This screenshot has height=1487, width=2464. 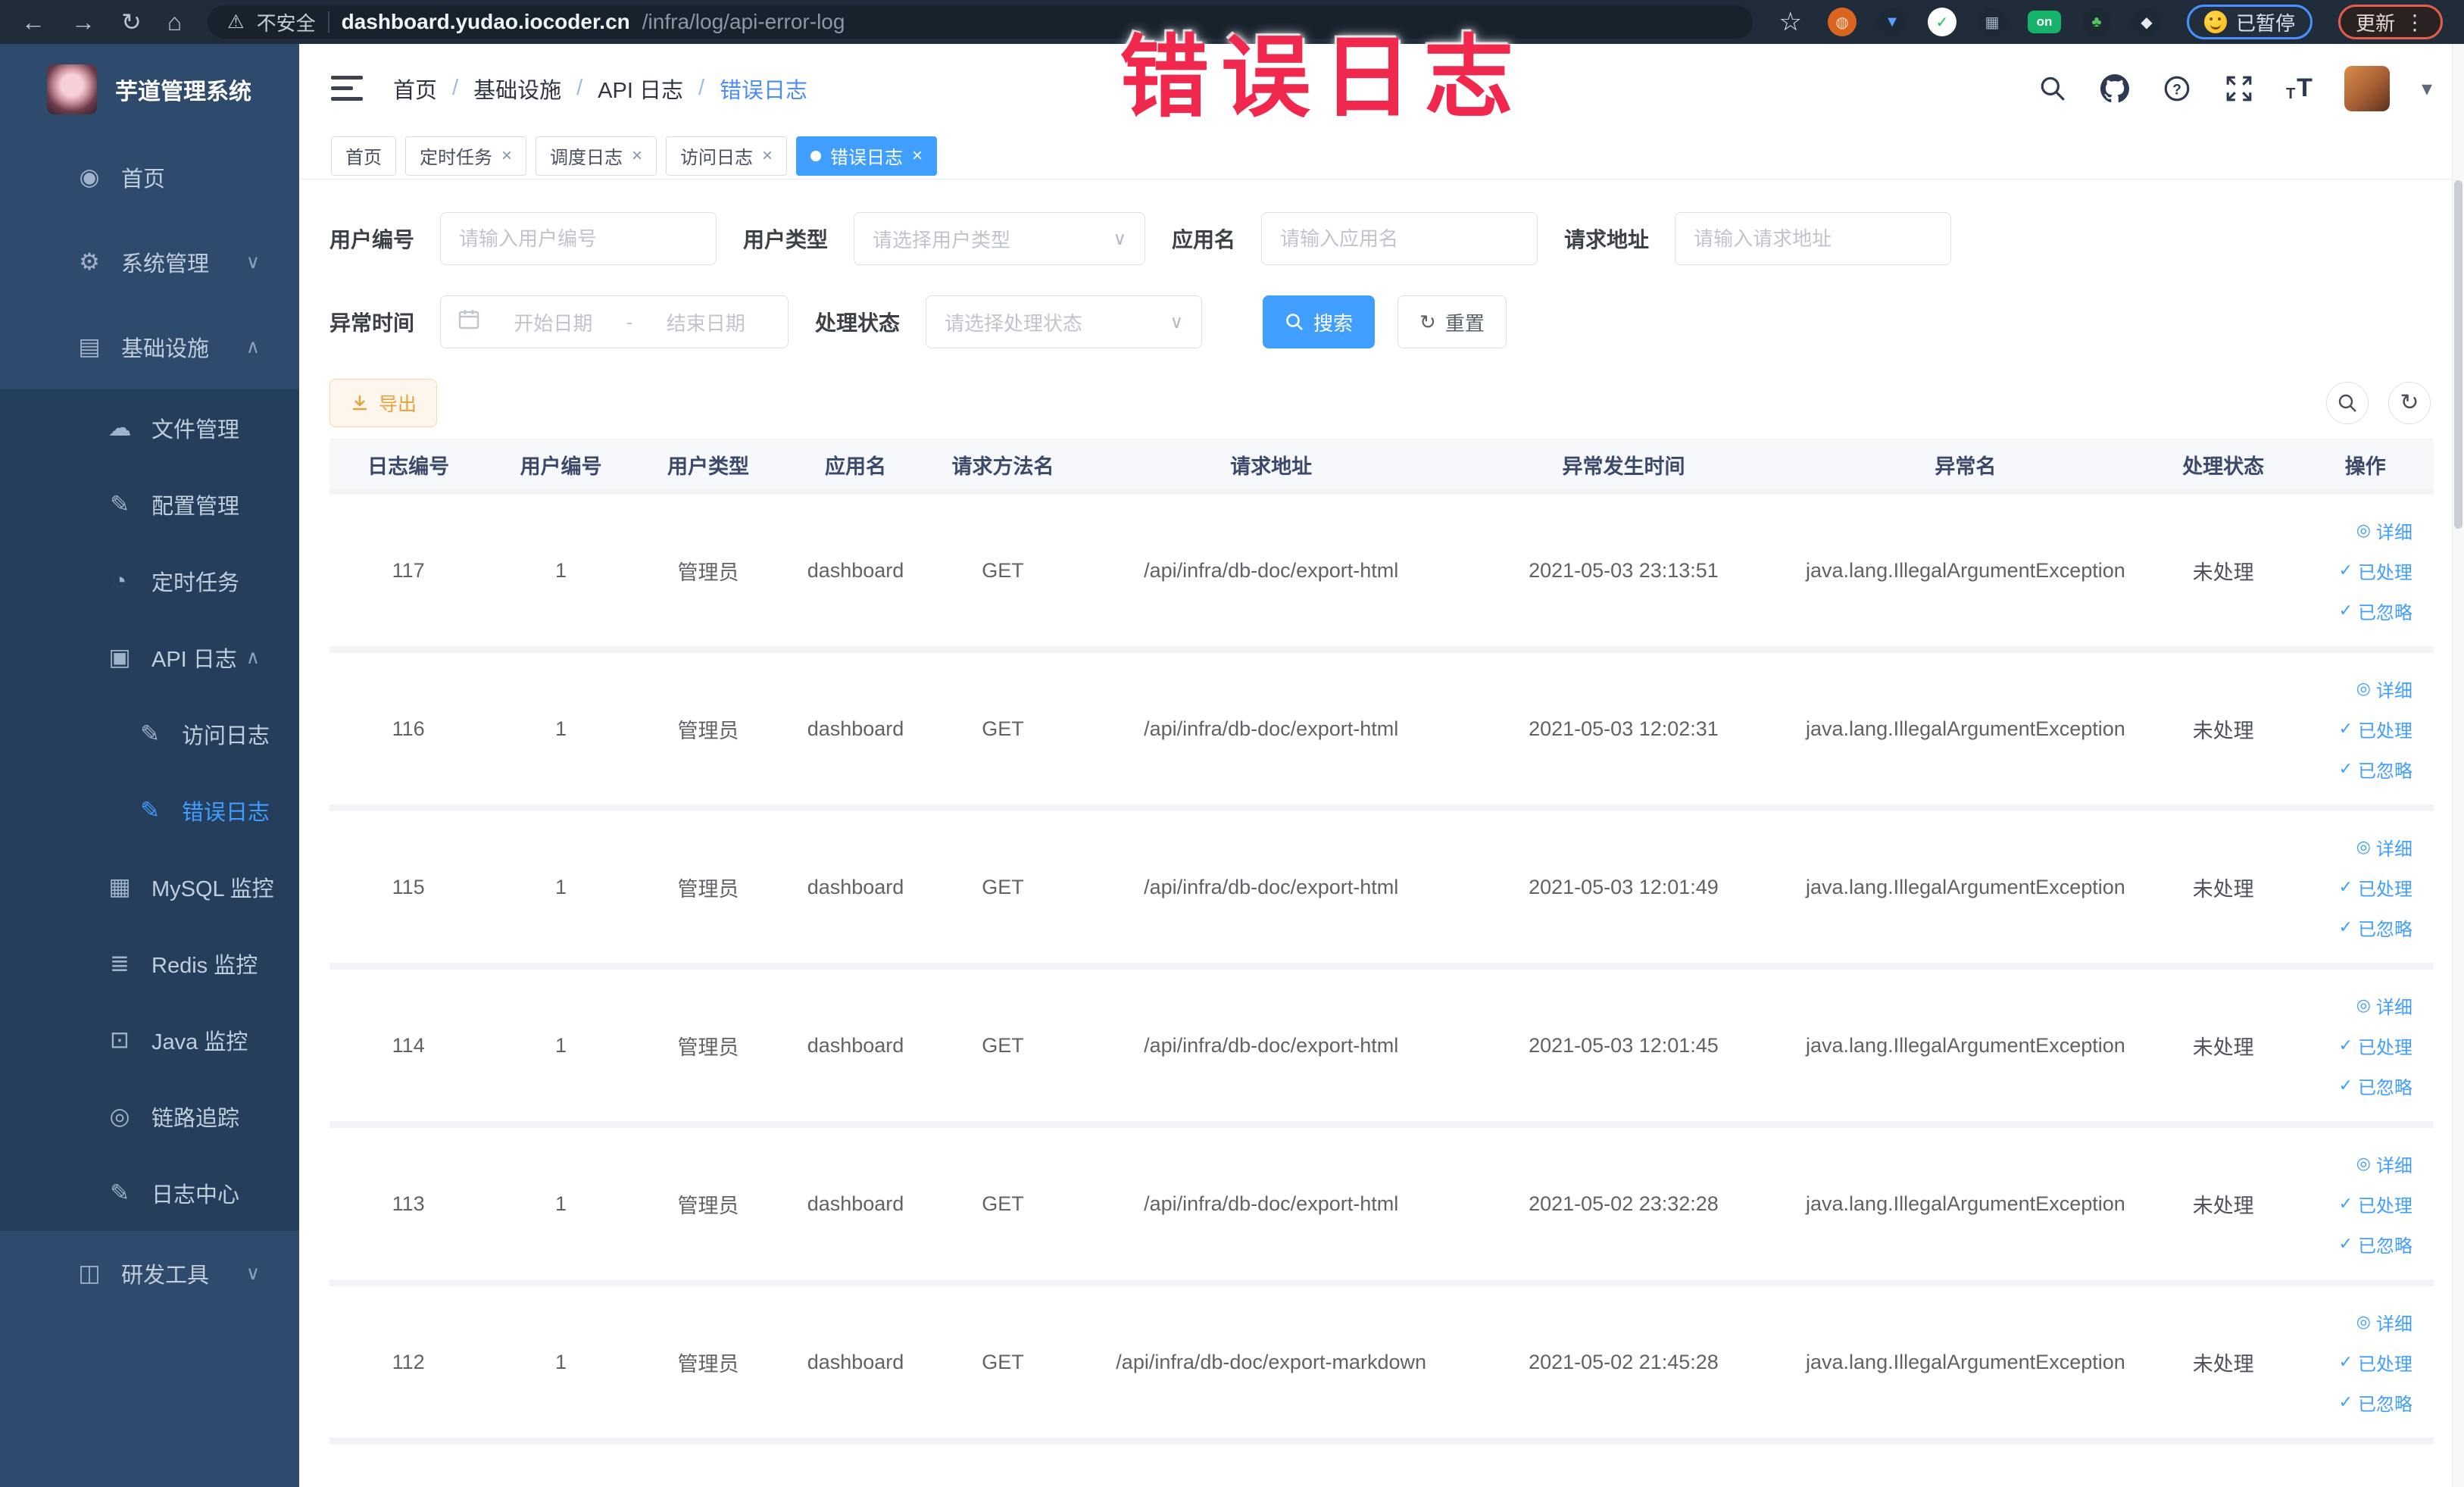 What do you see at coordinates (2044, 22) in the screenshot?
I see `ext-on-badge-icon: on` at bounding box center [2044, 22].